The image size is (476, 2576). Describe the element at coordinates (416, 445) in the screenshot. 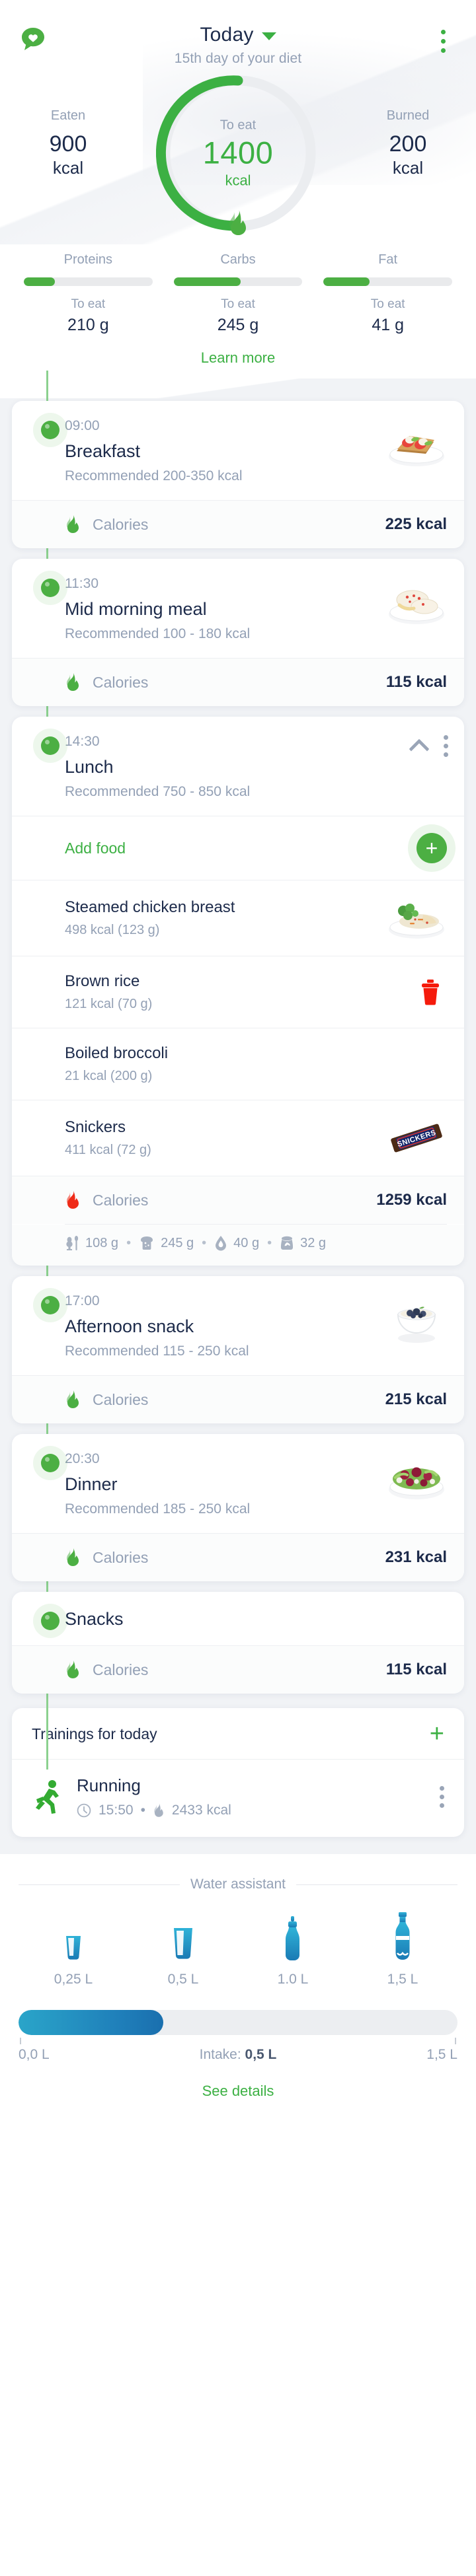

I see `sandwich-plate-icon` at that location.